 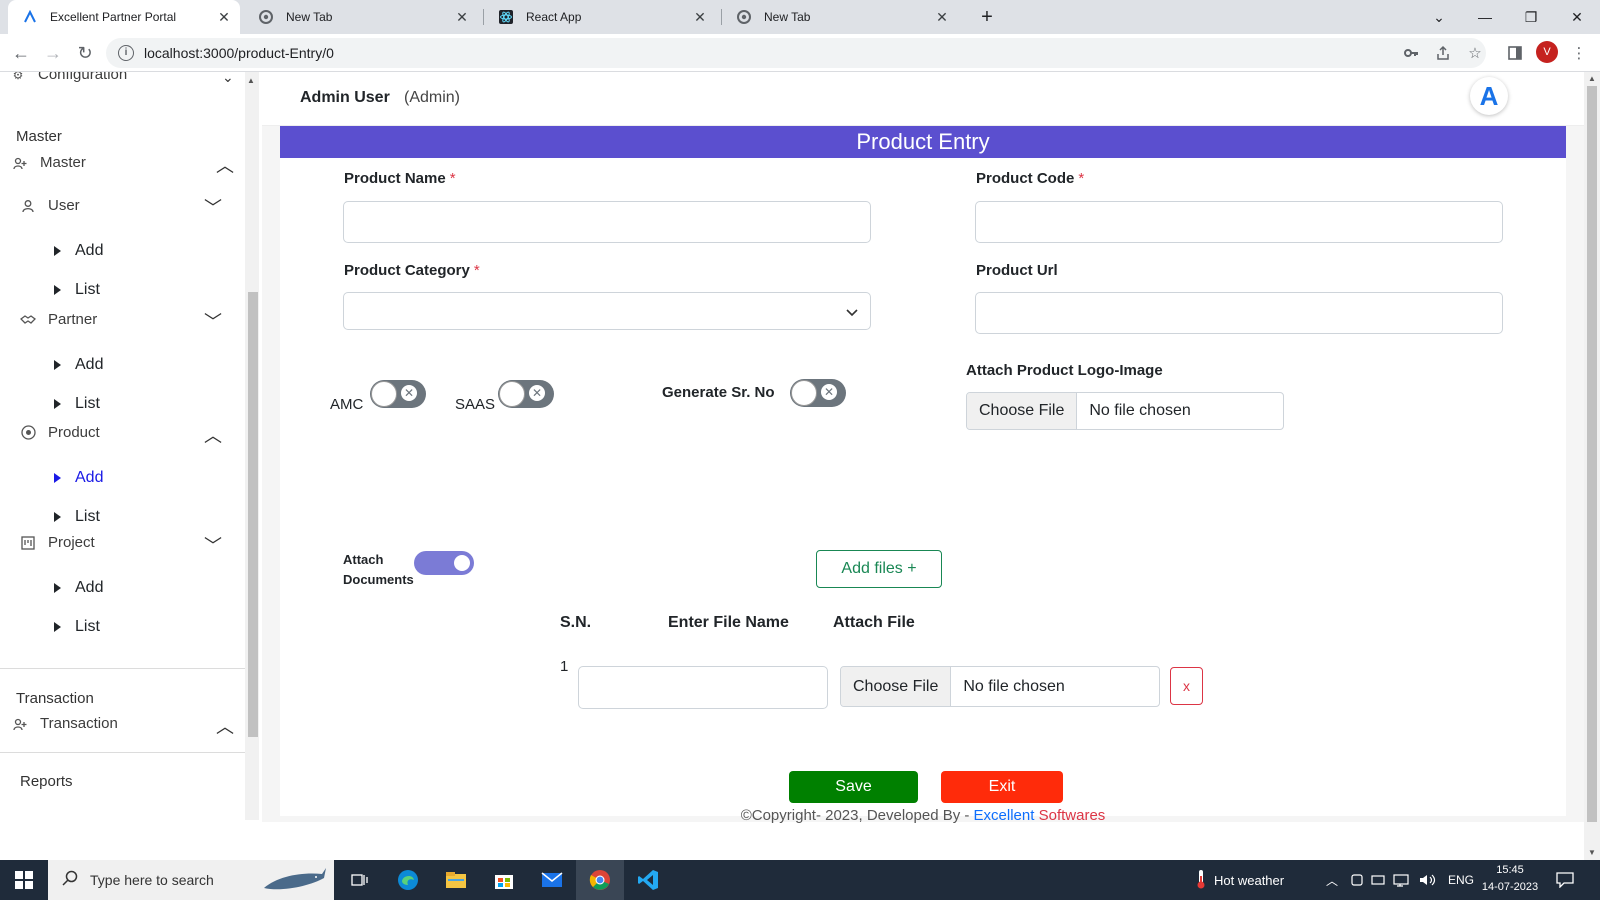 What do you see at coordinates (504, 880) in the screenshot?
I see `microsoft-store-icon` at bounding box center [504, 880].